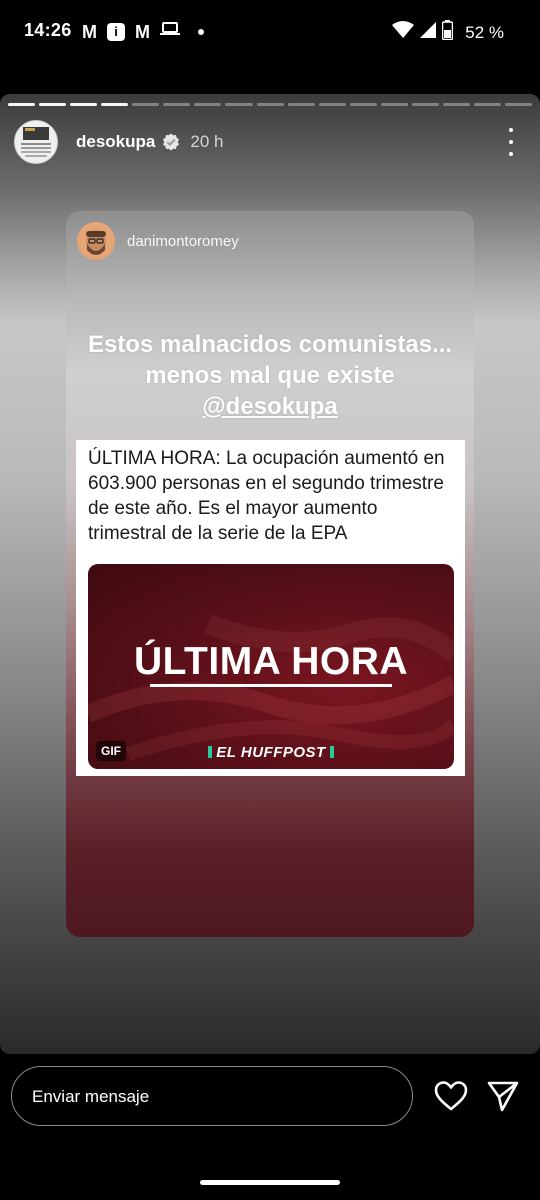  What do you see at coordinates (403, 32) in the screenshot?
I see `wifi-icon` at bounding box center [403, 32].